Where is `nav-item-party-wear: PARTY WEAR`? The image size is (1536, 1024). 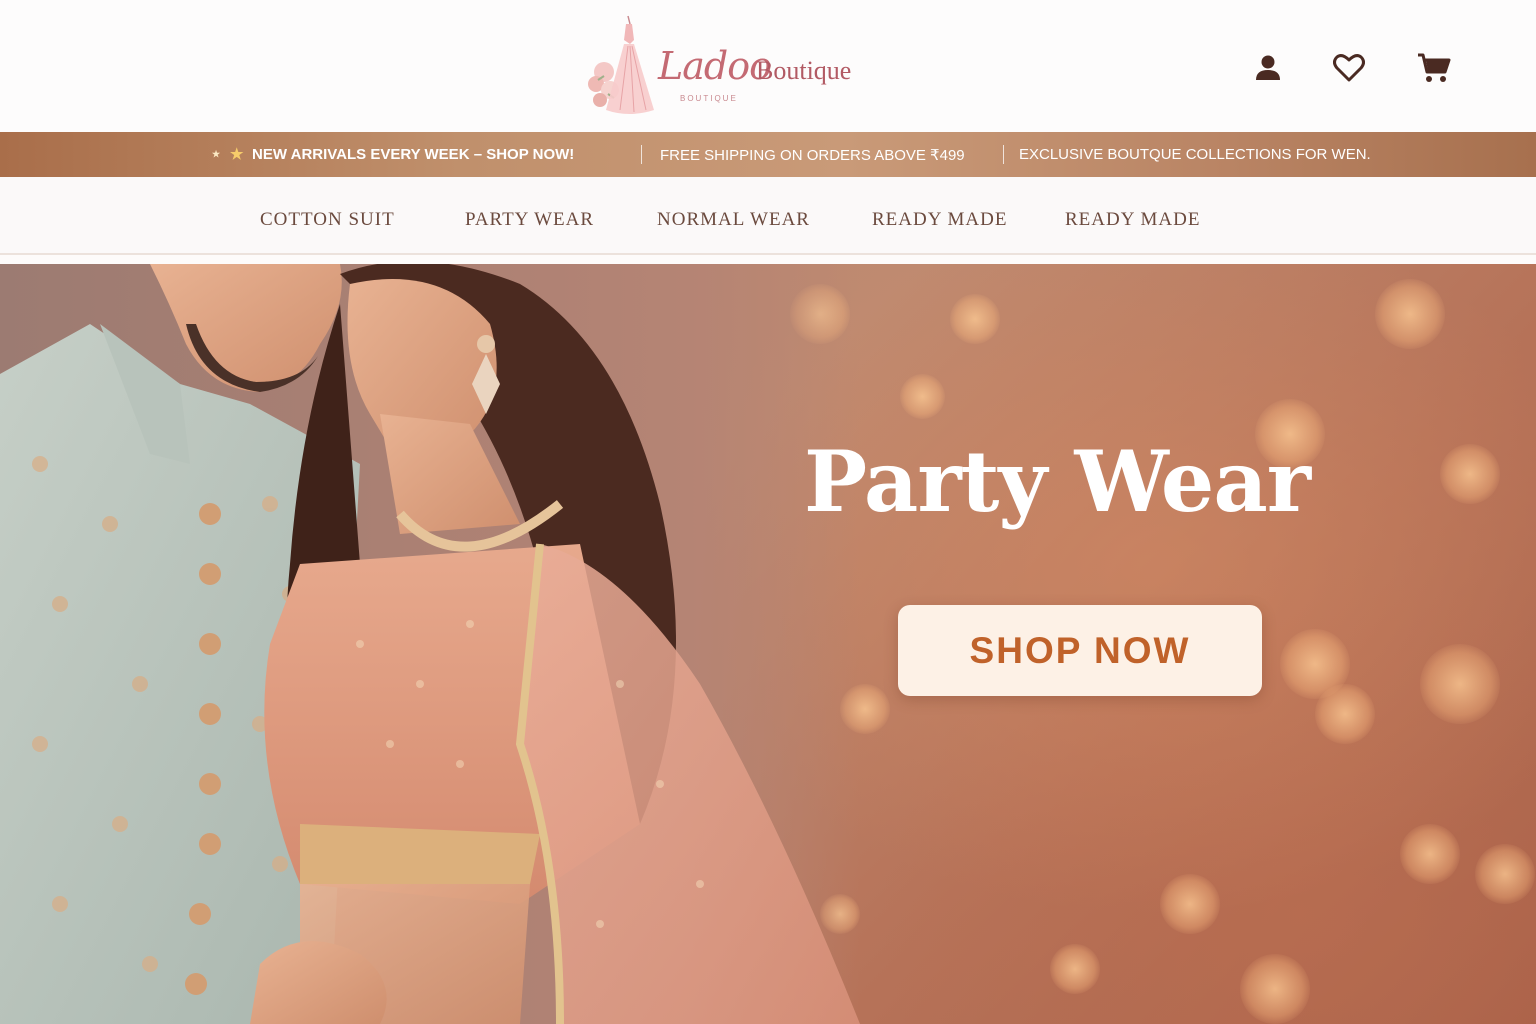 nav-item-party-wear: PARTY WEAR is located at coordinates (529, 220).